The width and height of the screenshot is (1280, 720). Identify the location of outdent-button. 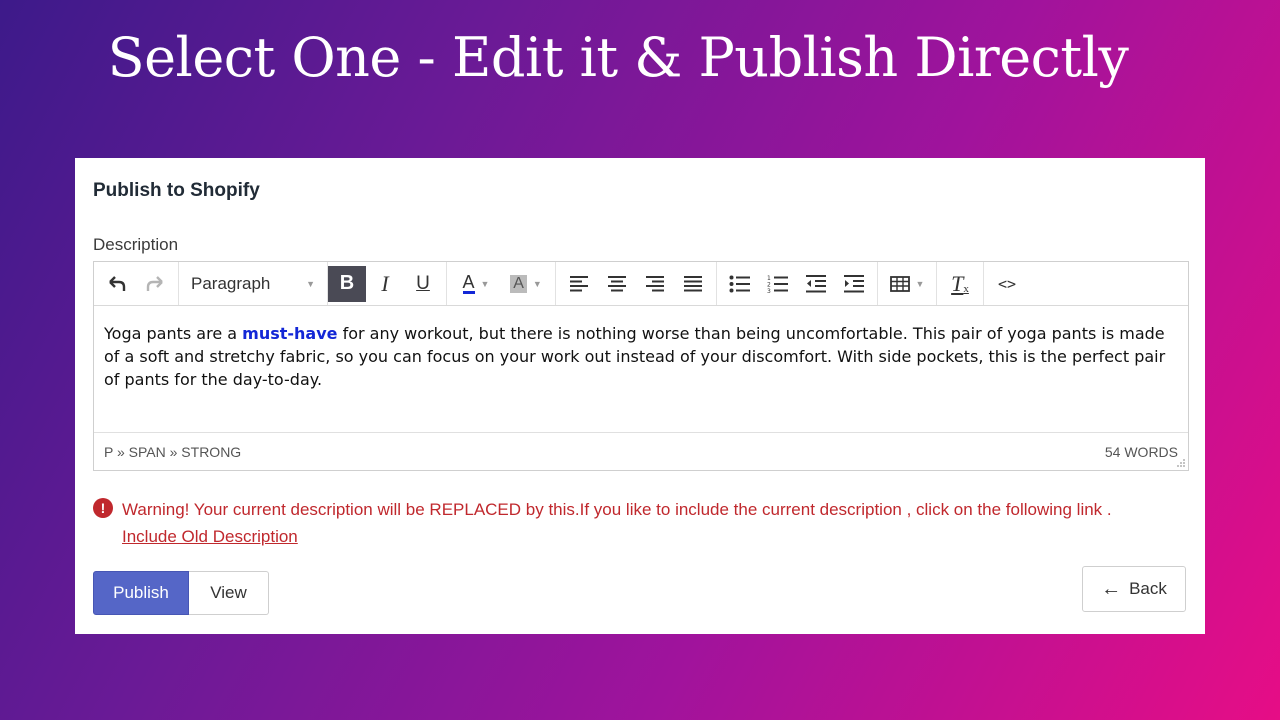
(816, 284).